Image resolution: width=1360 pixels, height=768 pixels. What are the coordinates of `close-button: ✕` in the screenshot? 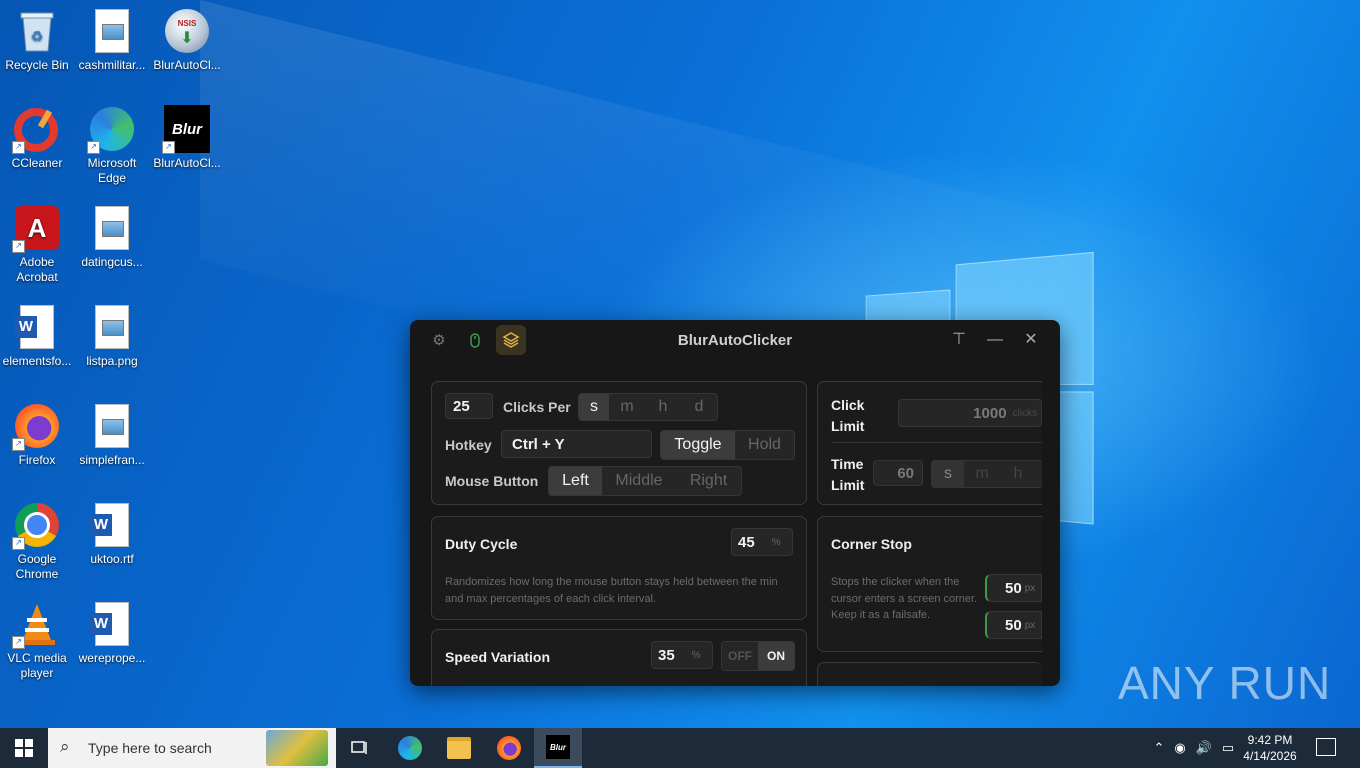 It's located at (1031, 340).